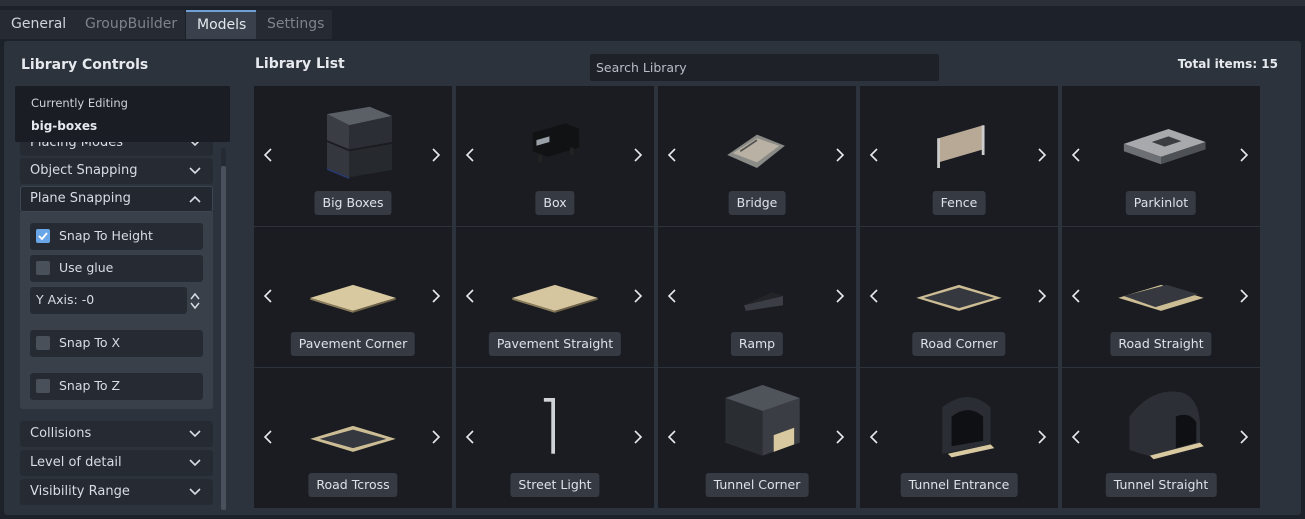  What do you see at coordinates (763, 301) in the screenshot?
I see `ramp-model-thumbnail` at bounding box center [763, 301].